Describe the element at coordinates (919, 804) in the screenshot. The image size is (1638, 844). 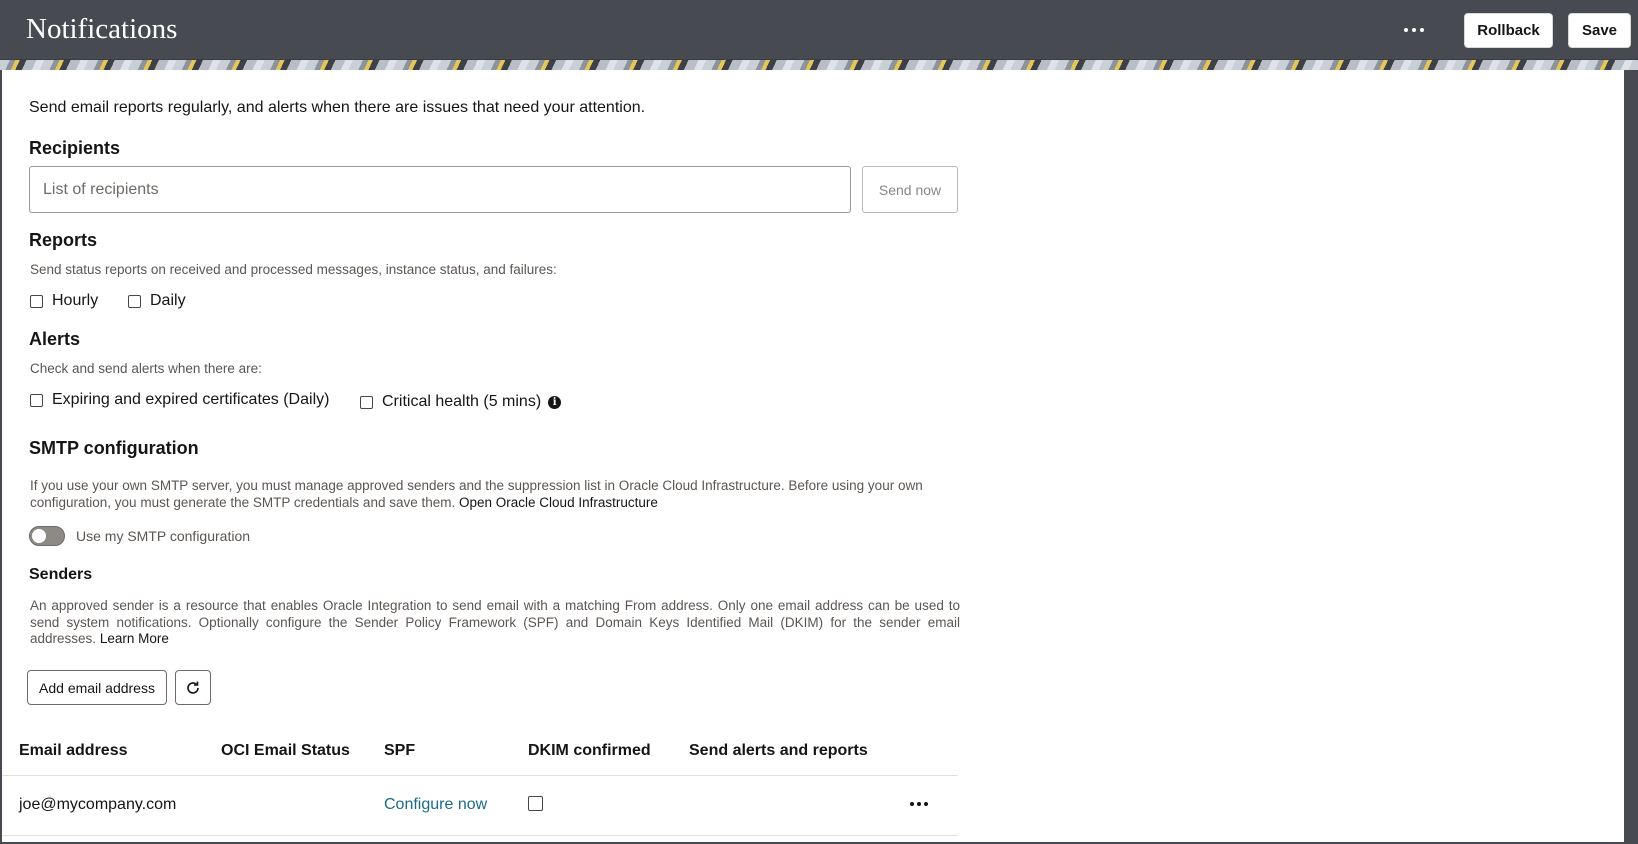
I see `row-more-icon` at that location.